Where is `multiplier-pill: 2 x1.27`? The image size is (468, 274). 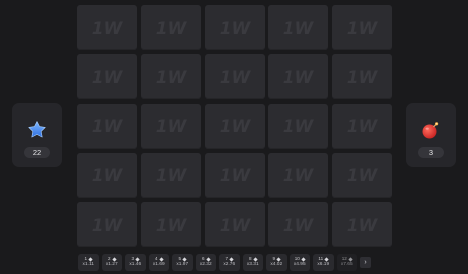 multiplier-pill: 2 x1.27 is located at coordinates (111, 262).